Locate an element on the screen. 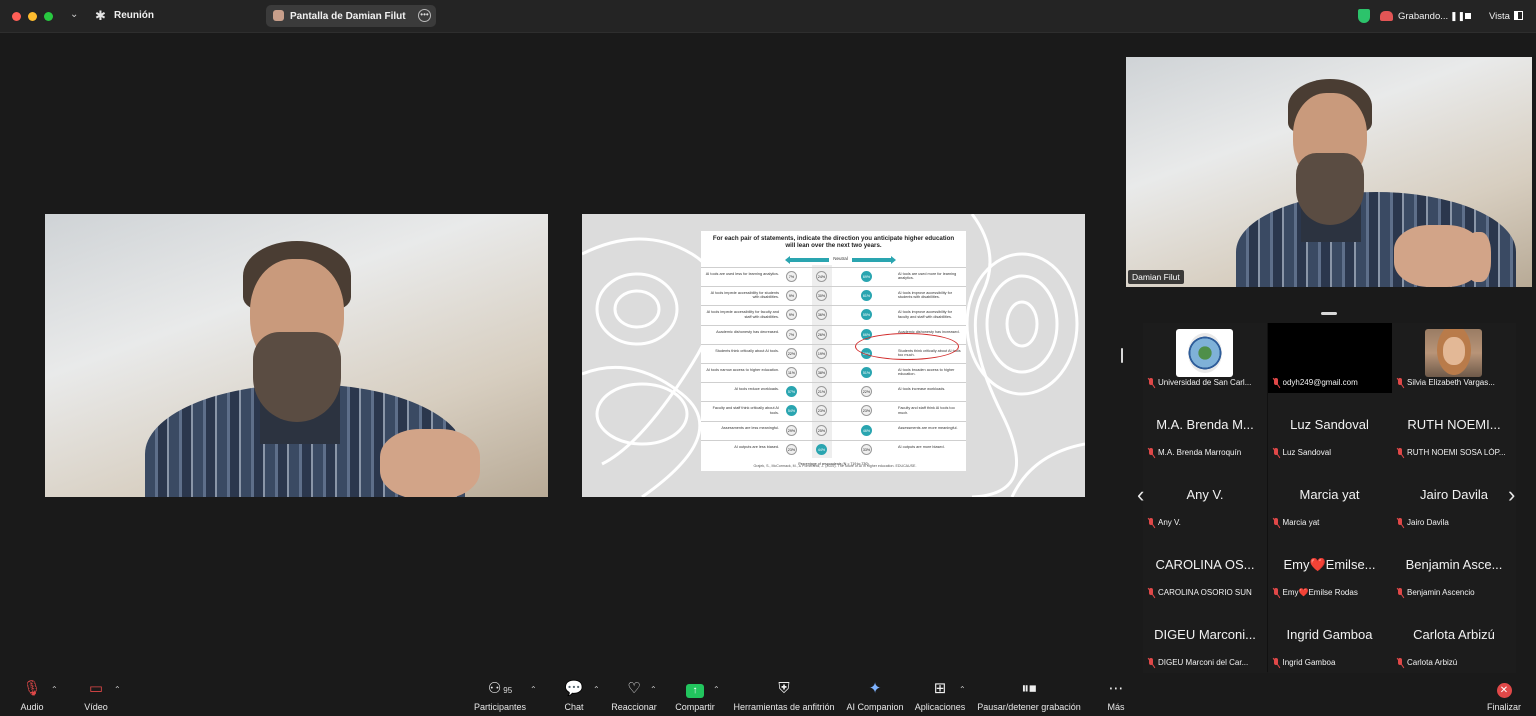 Image resolution: width=1536 pixels, height=716 pixels. security-shield-icon is located at coordinates (1364, 16).